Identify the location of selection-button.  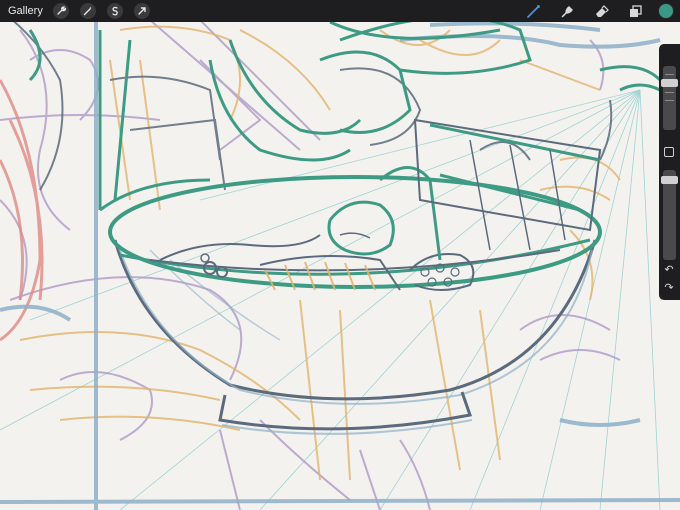
(114, 11).